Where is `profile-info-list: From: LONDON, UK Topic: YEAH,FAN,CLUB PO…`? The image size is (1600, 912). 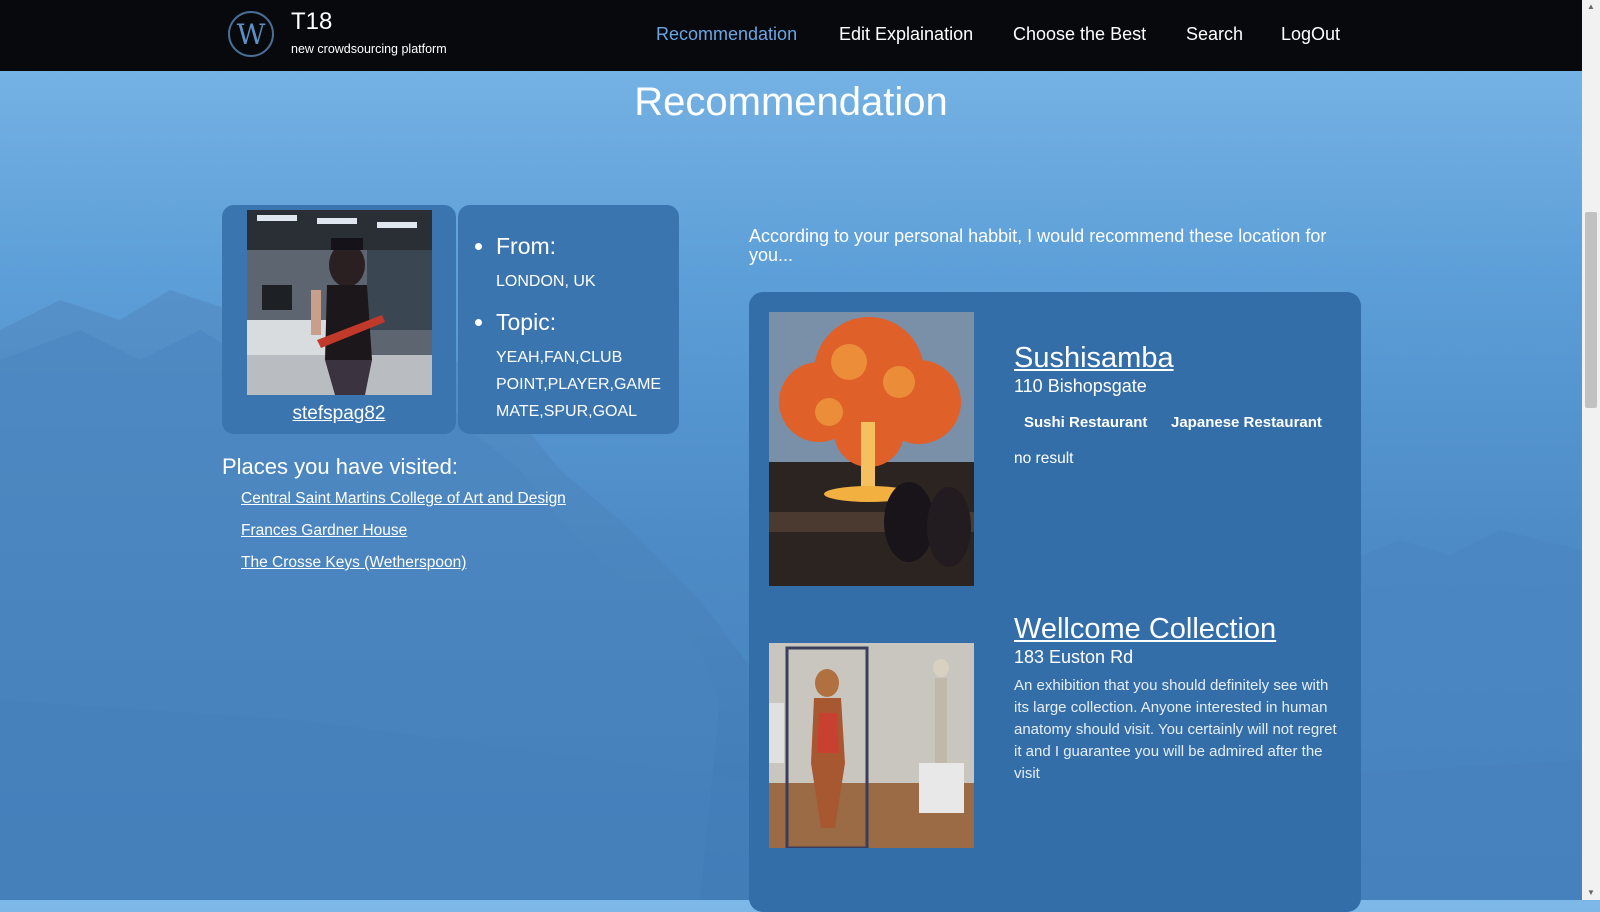 profile-info-list: From: LONDON, UK Topic: YEAH,FAN,CLUB PO… is located at coordinates (559, 336).